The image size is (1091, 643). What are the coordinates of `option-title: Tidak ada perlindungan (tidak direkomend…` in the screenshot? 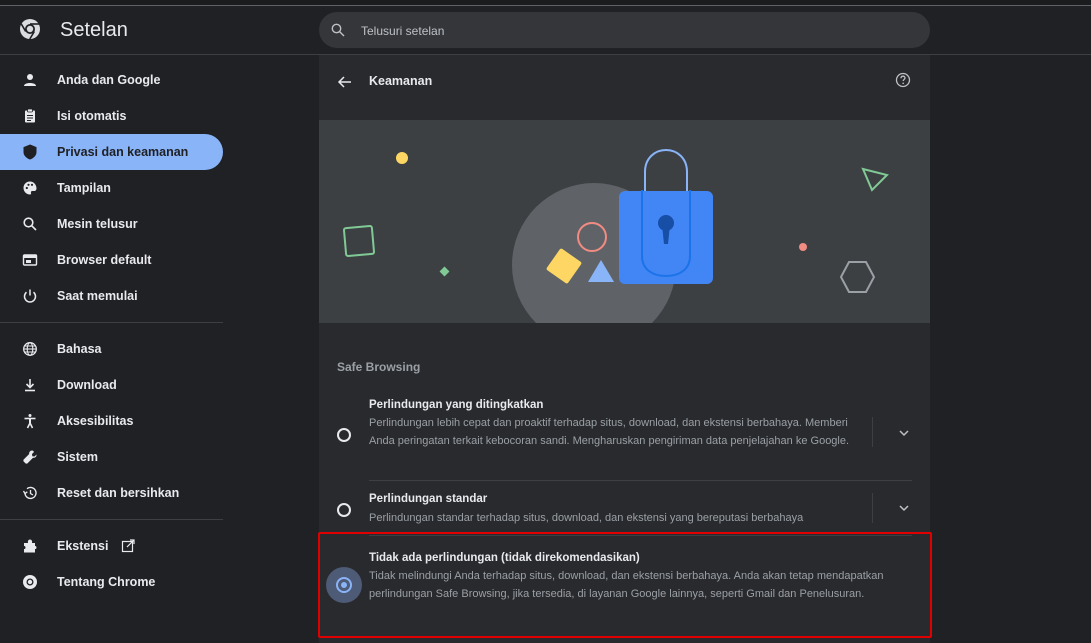 It's located at (504, 558).